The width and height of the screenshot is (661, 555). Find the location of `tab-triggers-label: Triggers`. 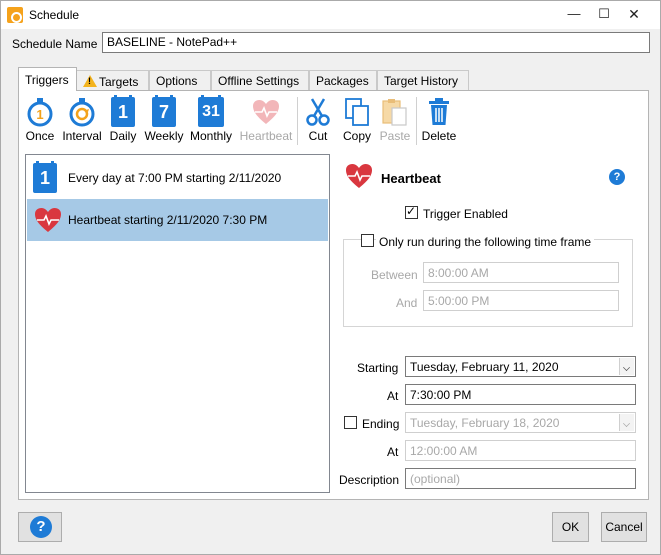

tab-triggers-label: Triggers is located at coordinates (47, 80).